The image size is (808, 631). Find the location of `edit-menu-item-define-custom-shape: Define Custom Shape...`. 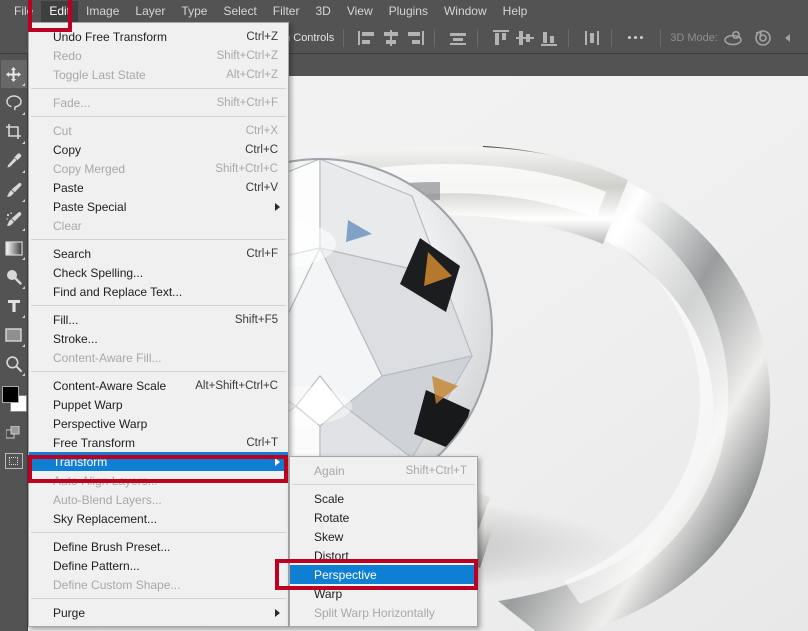

edit-menu-item-define-custom-shape: Define Custom Shape... is located at coordinates (158, 584).